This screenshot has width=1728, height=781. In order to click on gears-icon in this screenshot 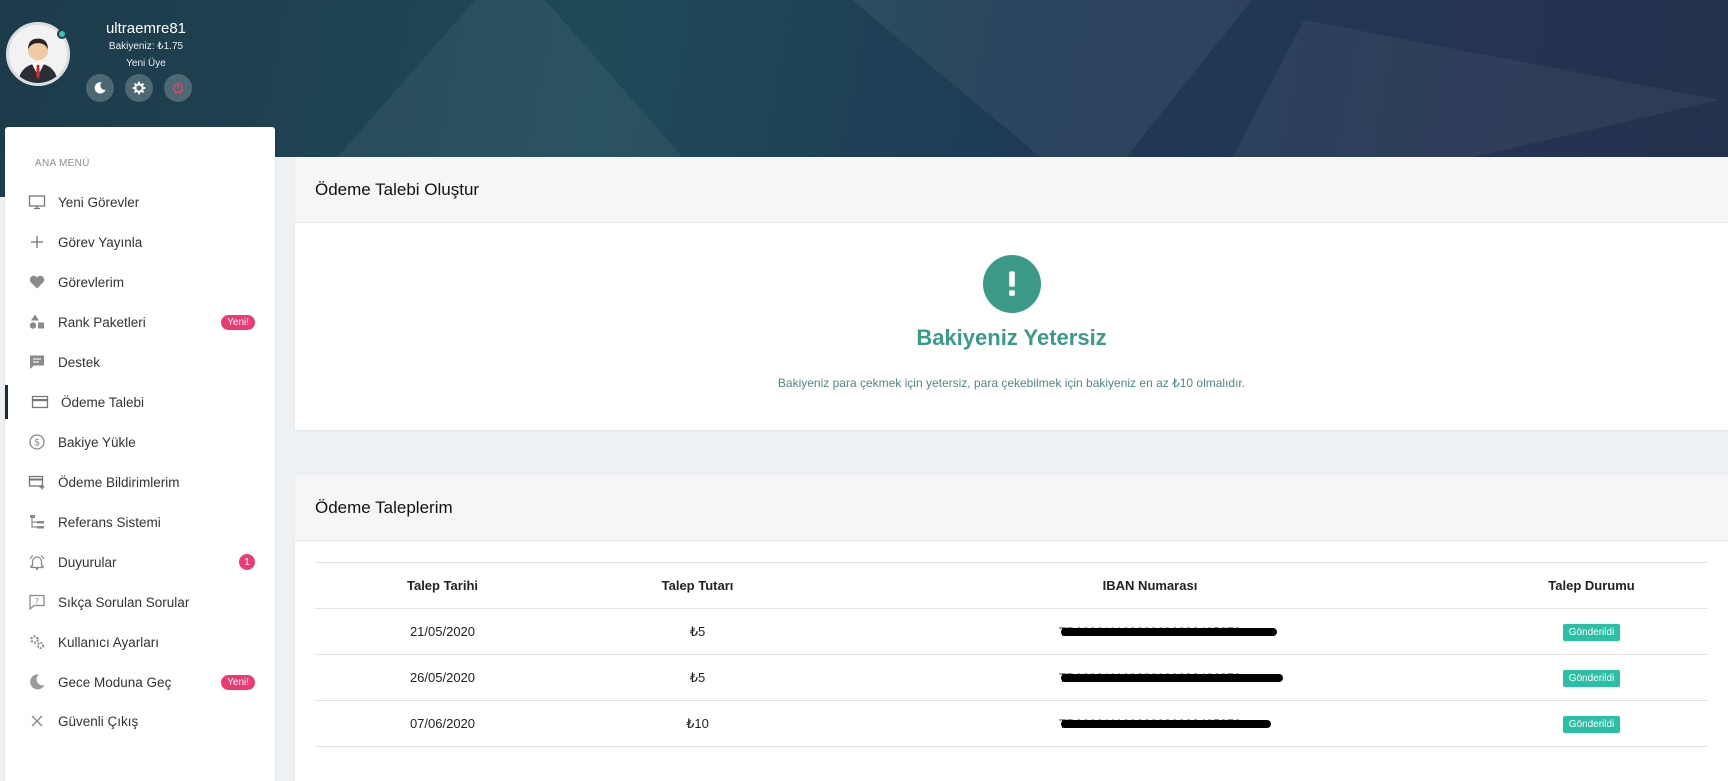, I will do `click(37, 642)`.